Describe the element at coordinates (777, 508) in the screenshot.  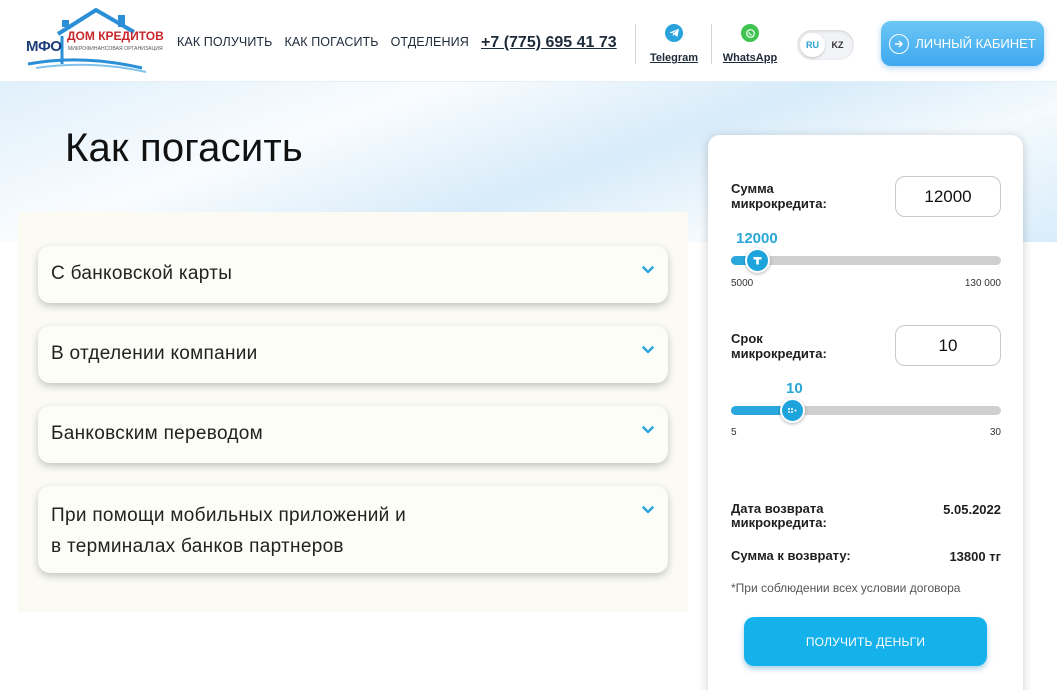
I see `return-date-label-line1: Дата возврата` at that location.